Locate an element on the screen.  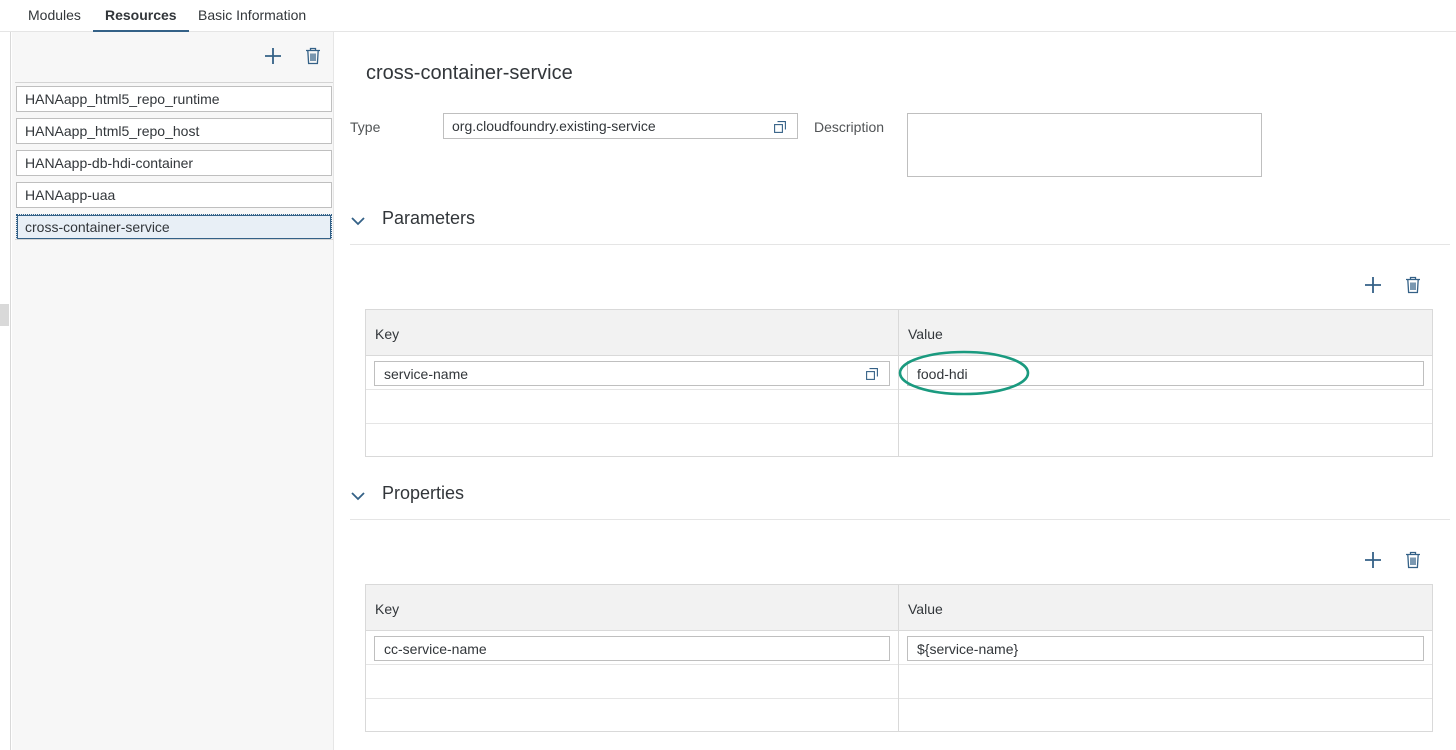
list-item: HANAapp_html5_repo_runtime is located at coordinates (174, 99).